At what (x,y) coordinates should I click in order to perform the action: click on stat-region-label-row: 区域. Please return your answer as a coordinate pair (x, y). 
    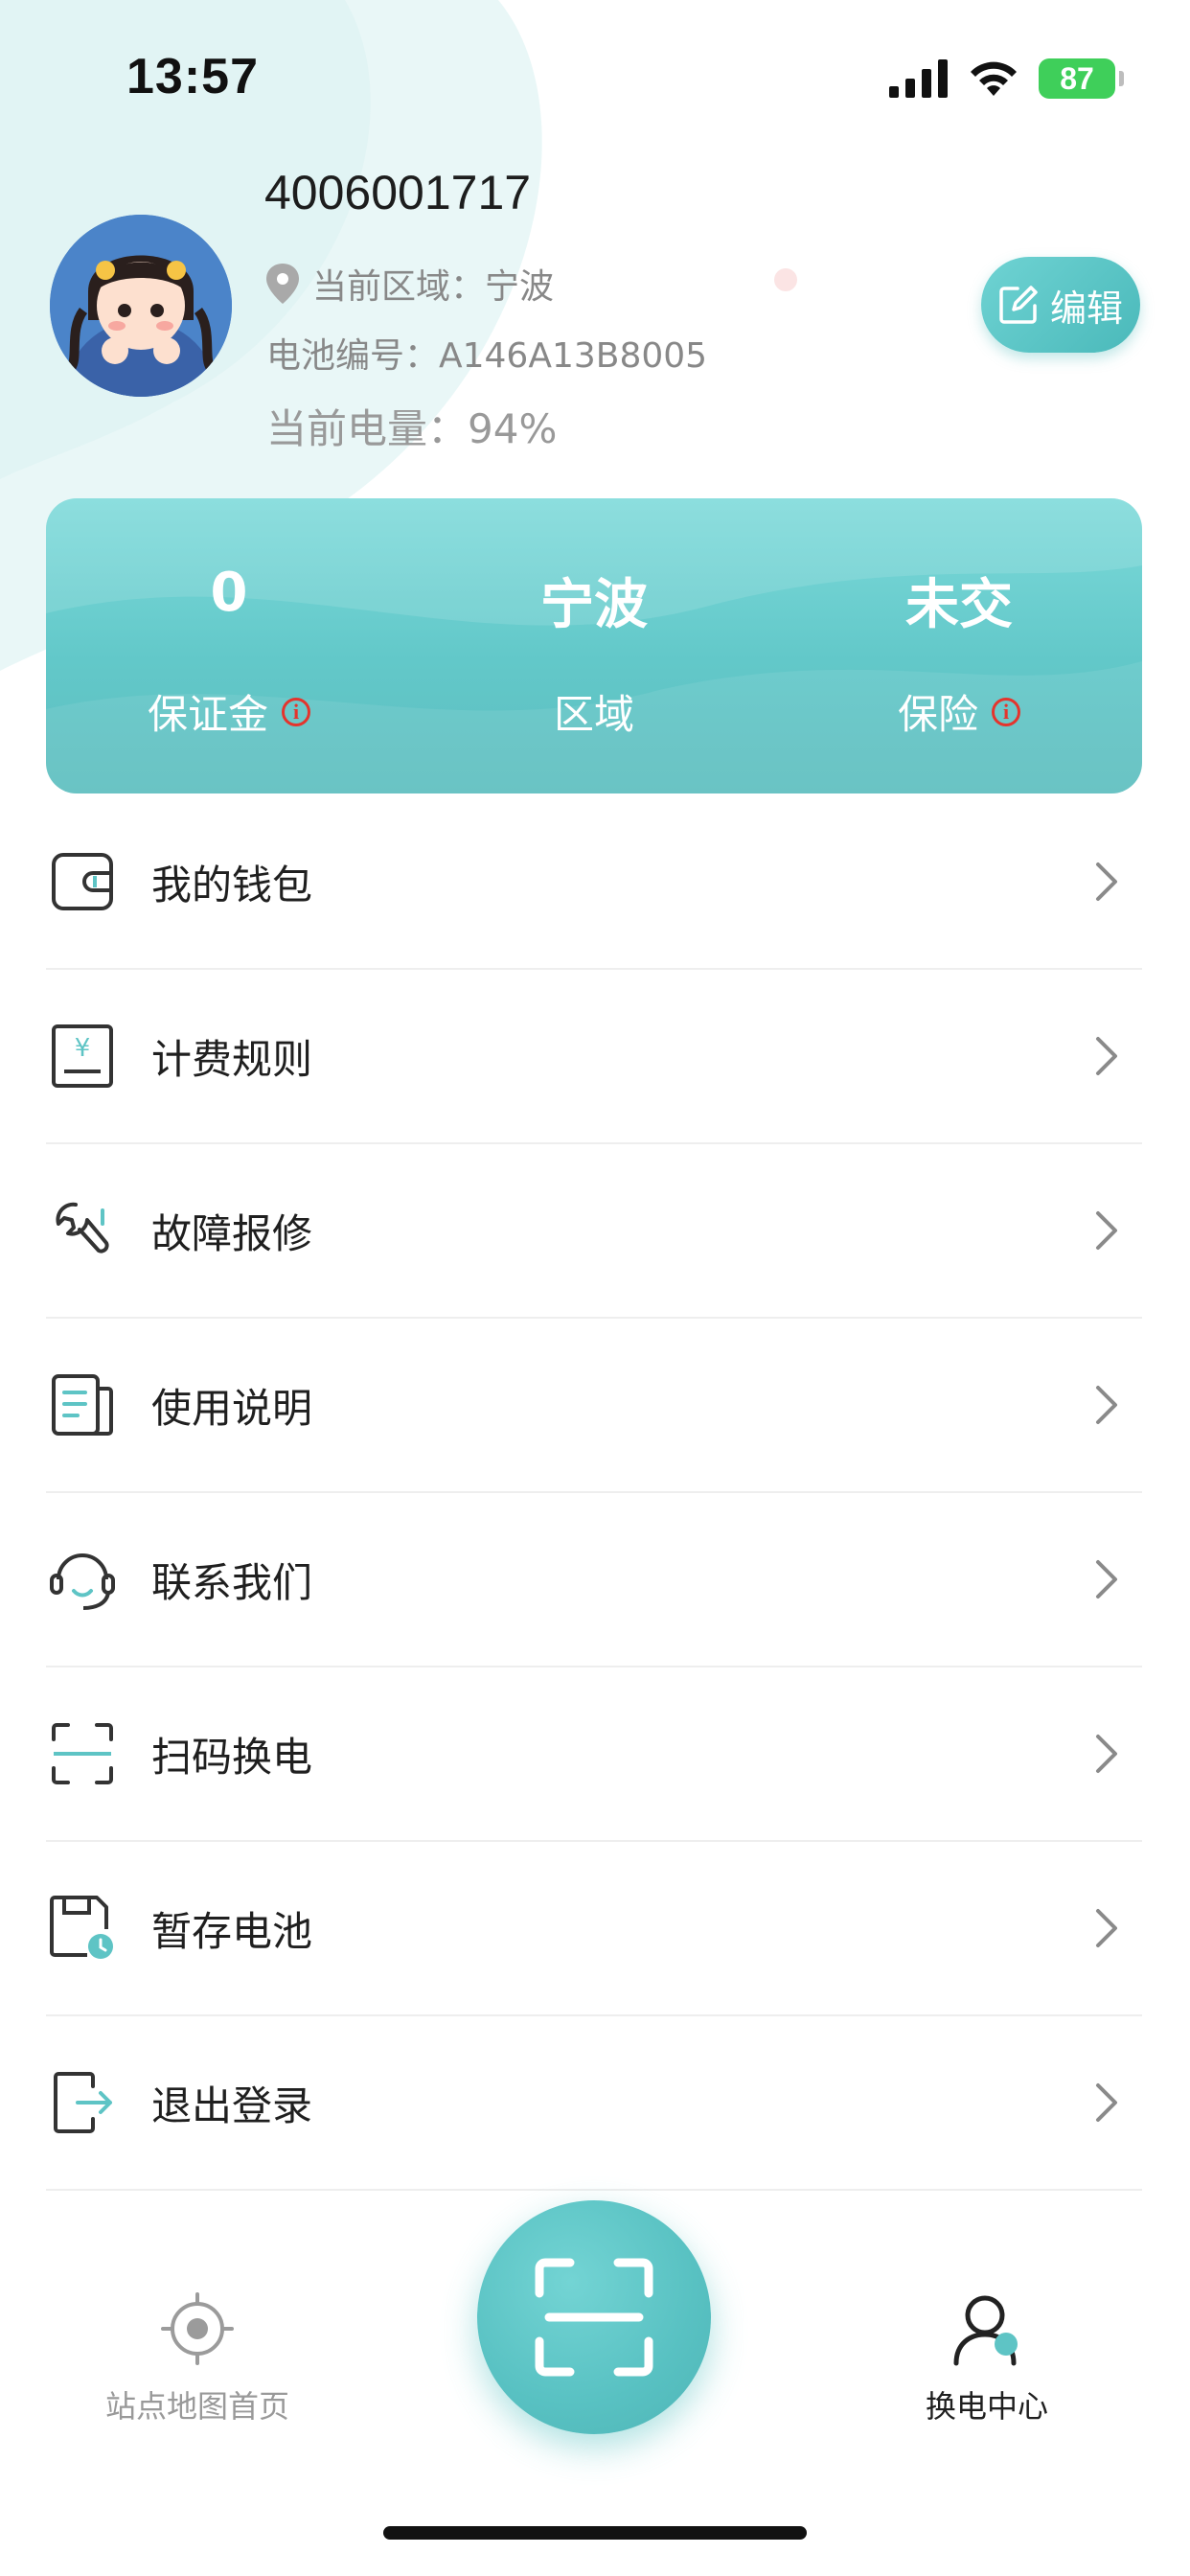
    Looking at the image, I should click on (594, 711).